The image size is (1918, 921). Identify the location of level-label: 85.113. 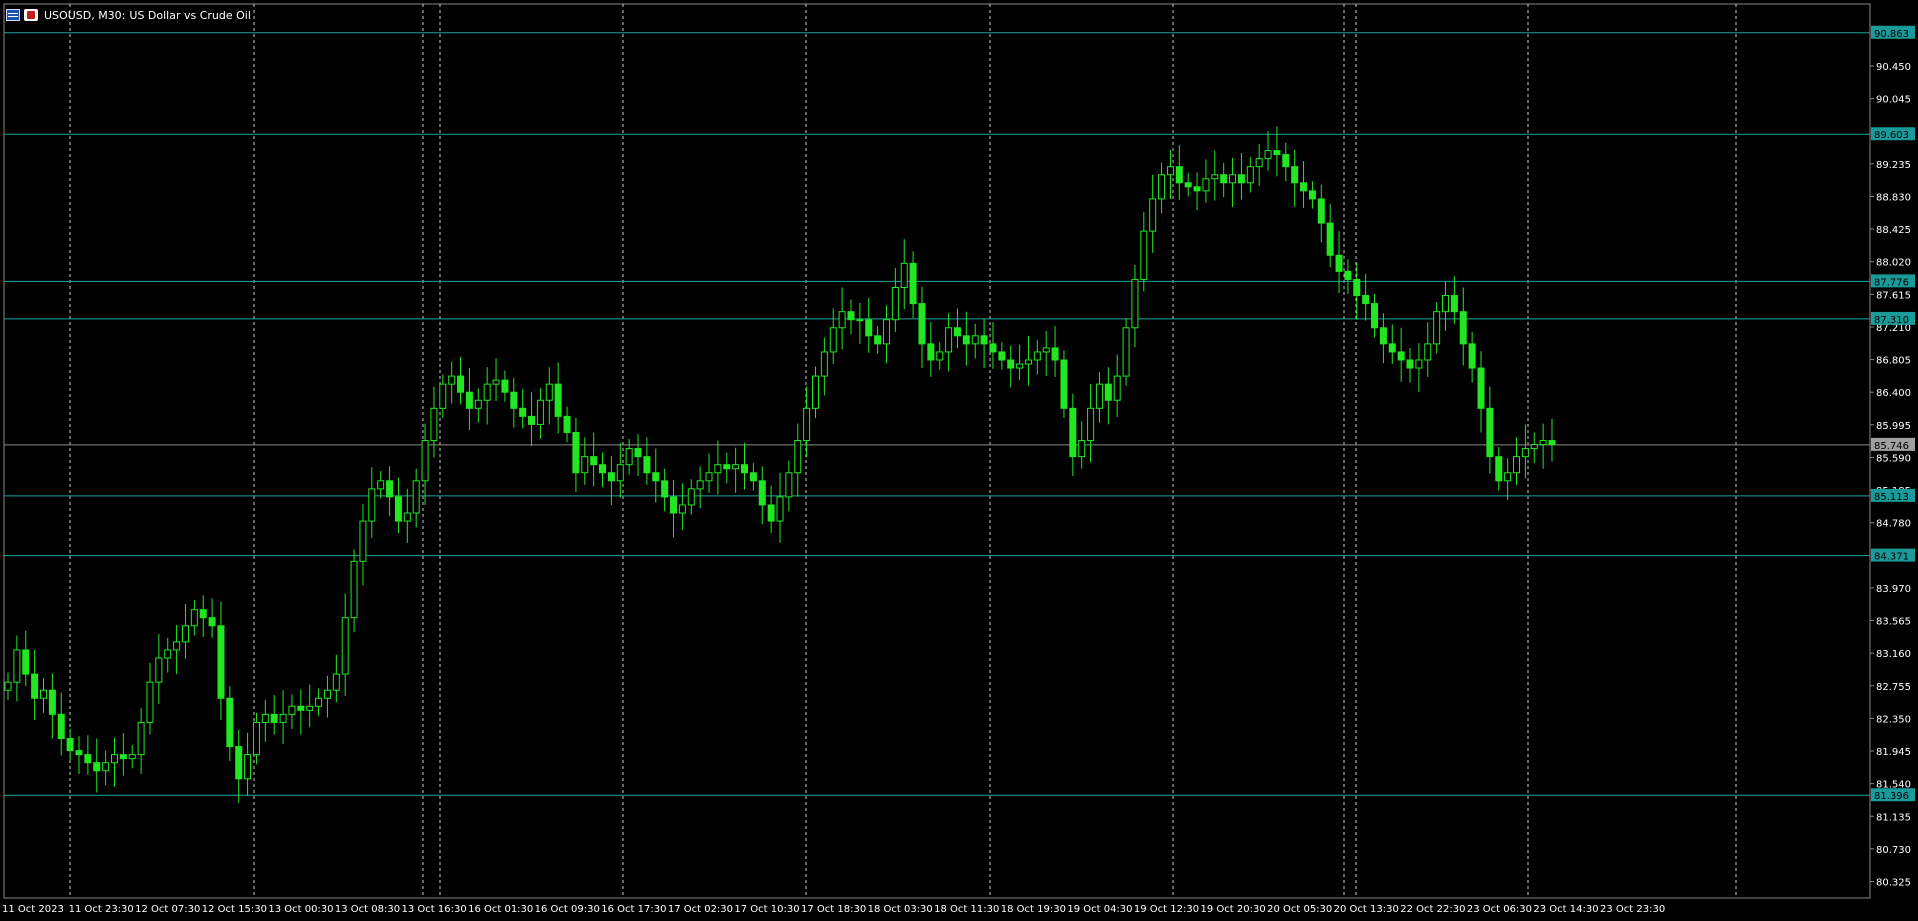
(1891, 497).